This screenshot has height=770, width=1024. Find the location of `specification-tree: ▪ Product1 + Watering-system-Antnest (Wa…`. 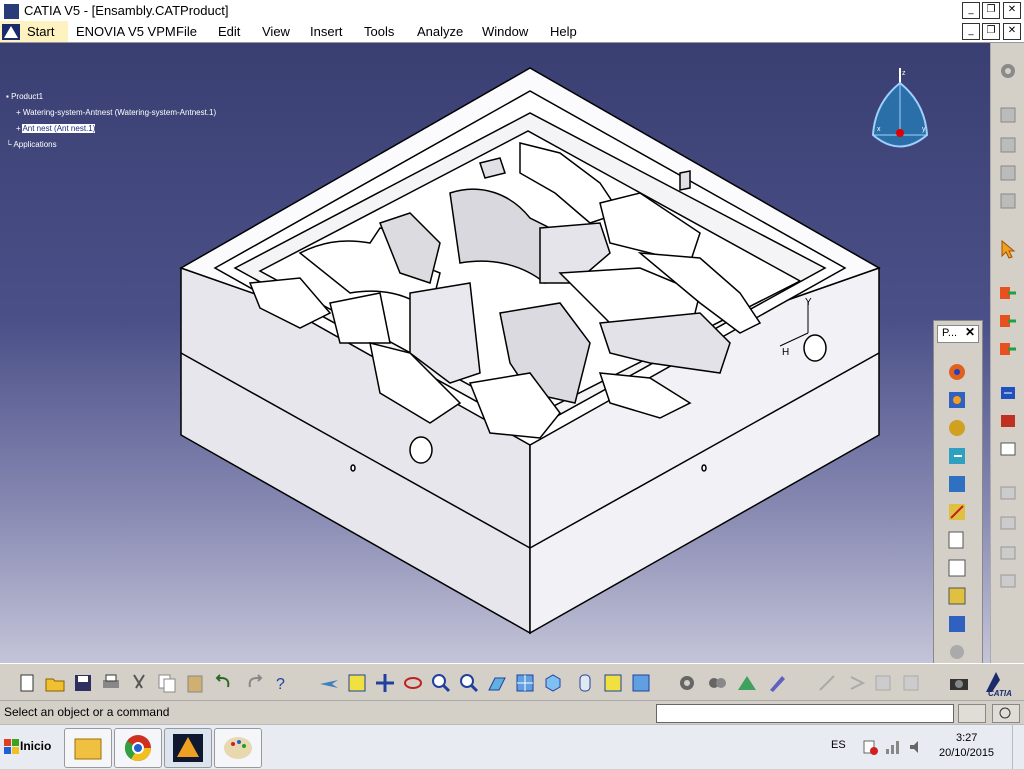

specification-tree: ▪ Product1 + Watering-system-Antnest (Wa… is located at coordinates (111, 121).